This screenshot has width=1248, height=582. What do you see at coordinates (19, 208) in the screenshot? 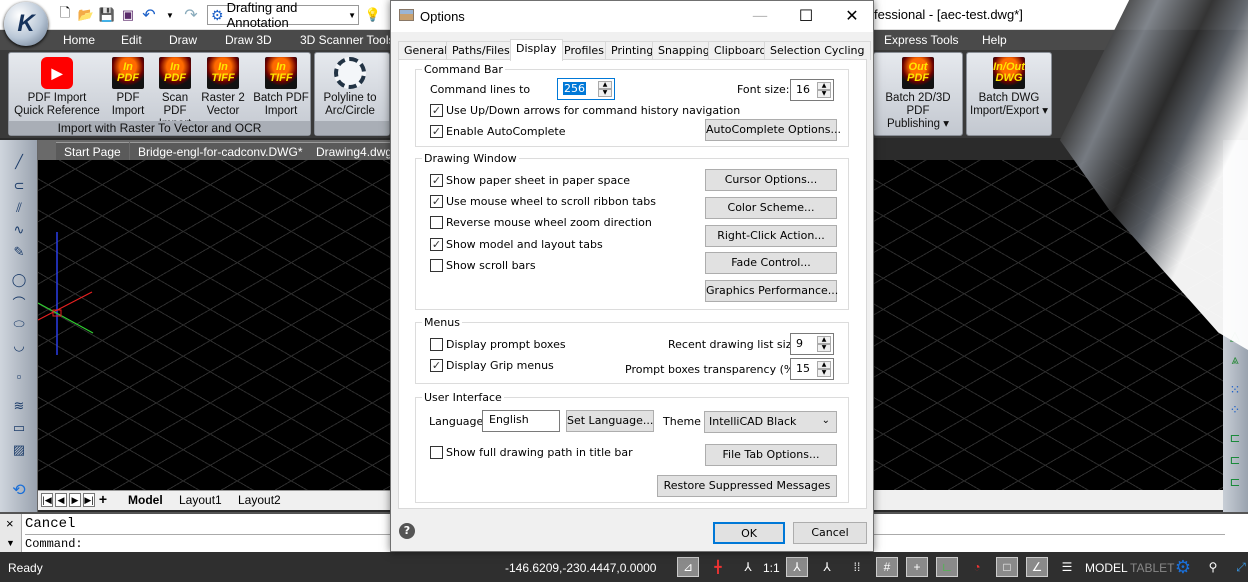
I see `double-line-icon: ⫽` at bounding box center [19, 208].